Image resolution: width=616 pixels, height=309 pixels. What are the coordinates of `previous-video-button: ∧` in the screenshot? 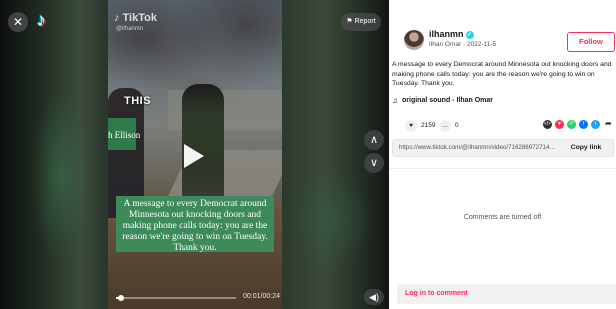 It's located at (374, 140).